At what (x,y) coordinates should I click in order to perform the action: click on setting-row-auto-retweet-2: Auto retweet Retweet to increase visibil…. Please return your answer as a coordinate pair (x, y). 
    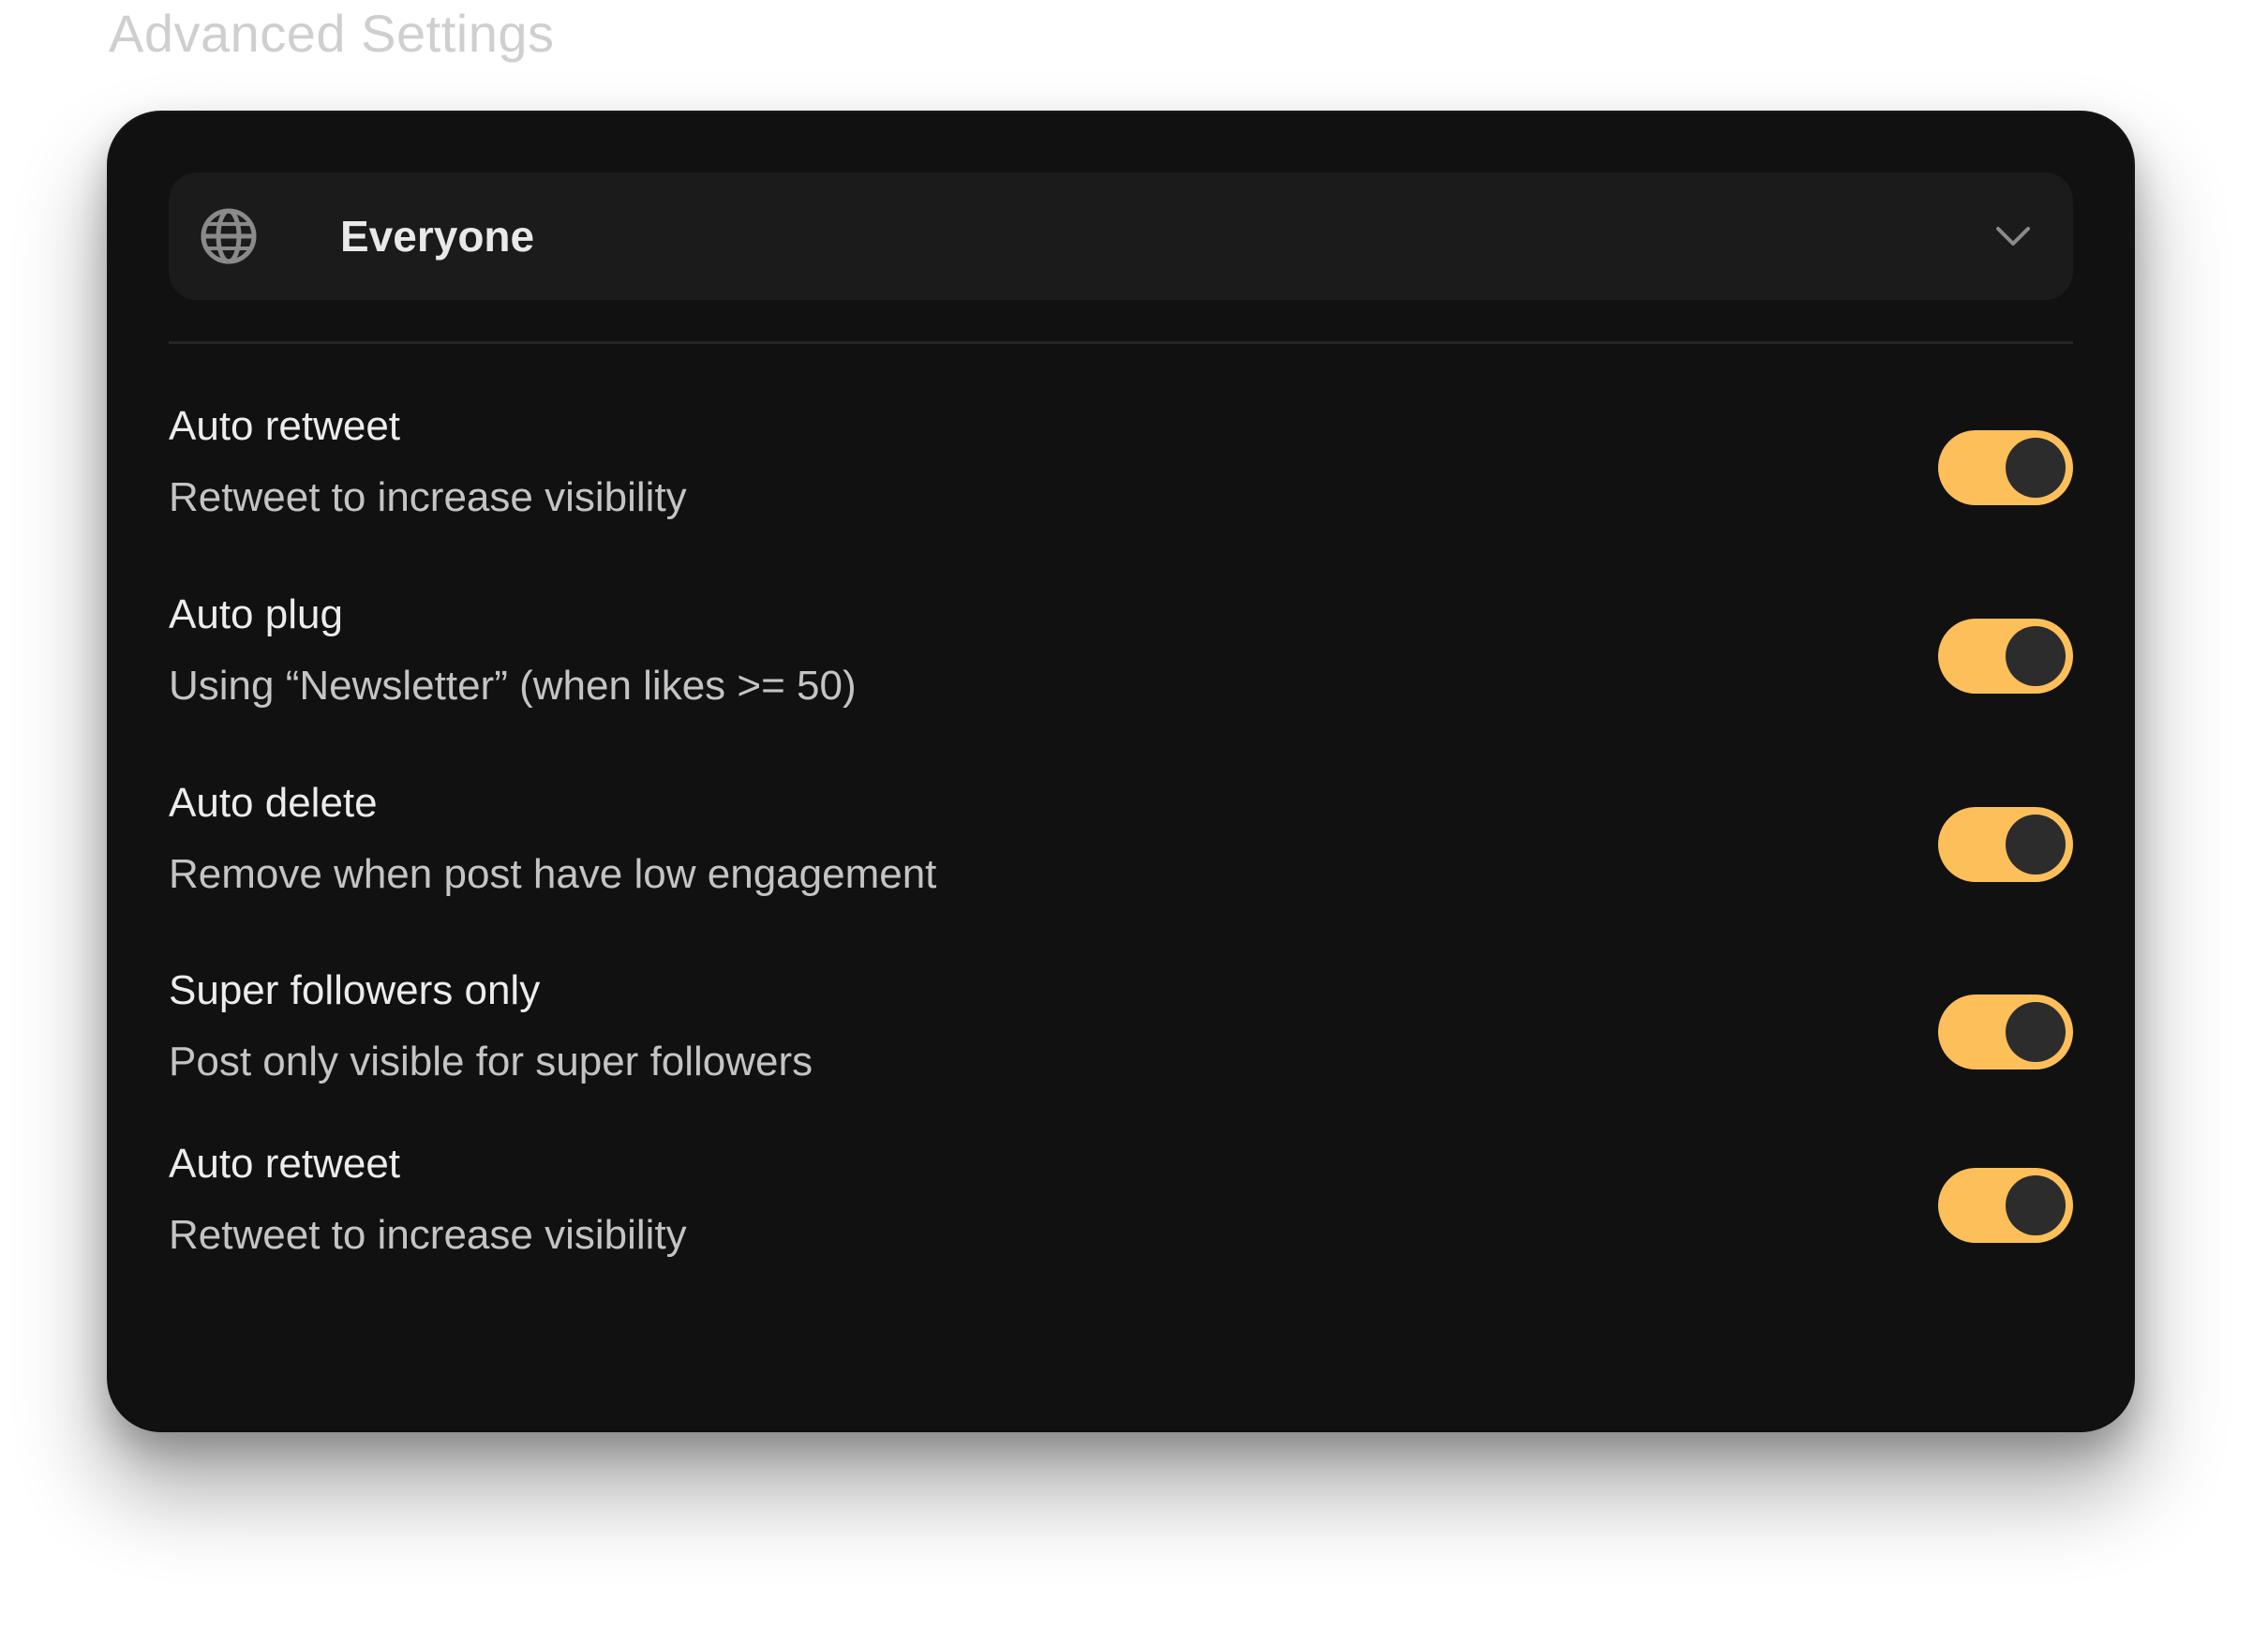
    Looking at the image, I should click on (1121, 1206).